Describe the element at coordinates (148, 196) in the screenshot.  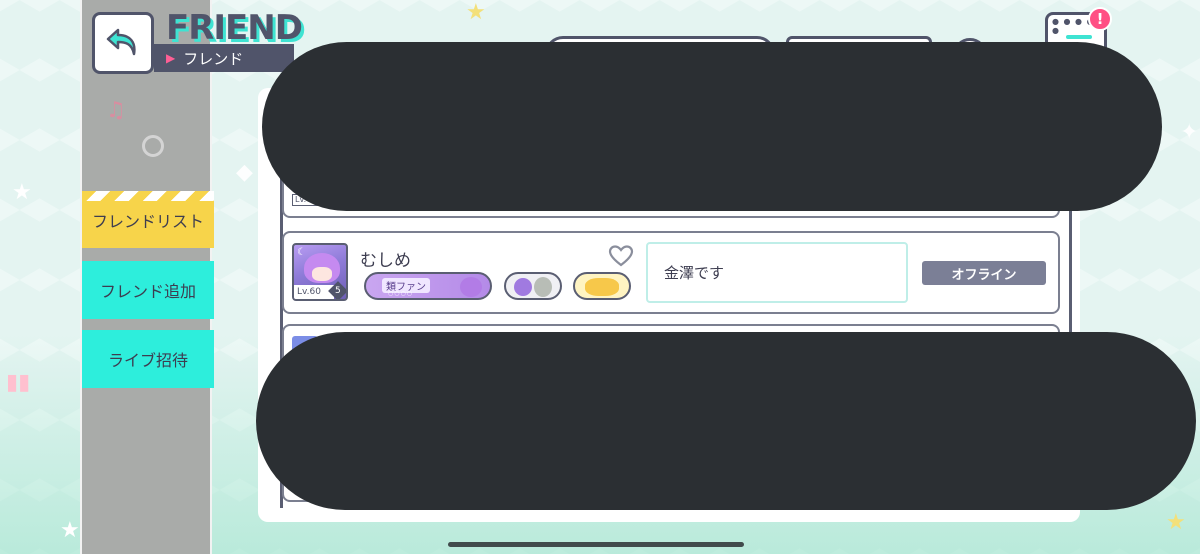
I see `active-stripes` at that location.